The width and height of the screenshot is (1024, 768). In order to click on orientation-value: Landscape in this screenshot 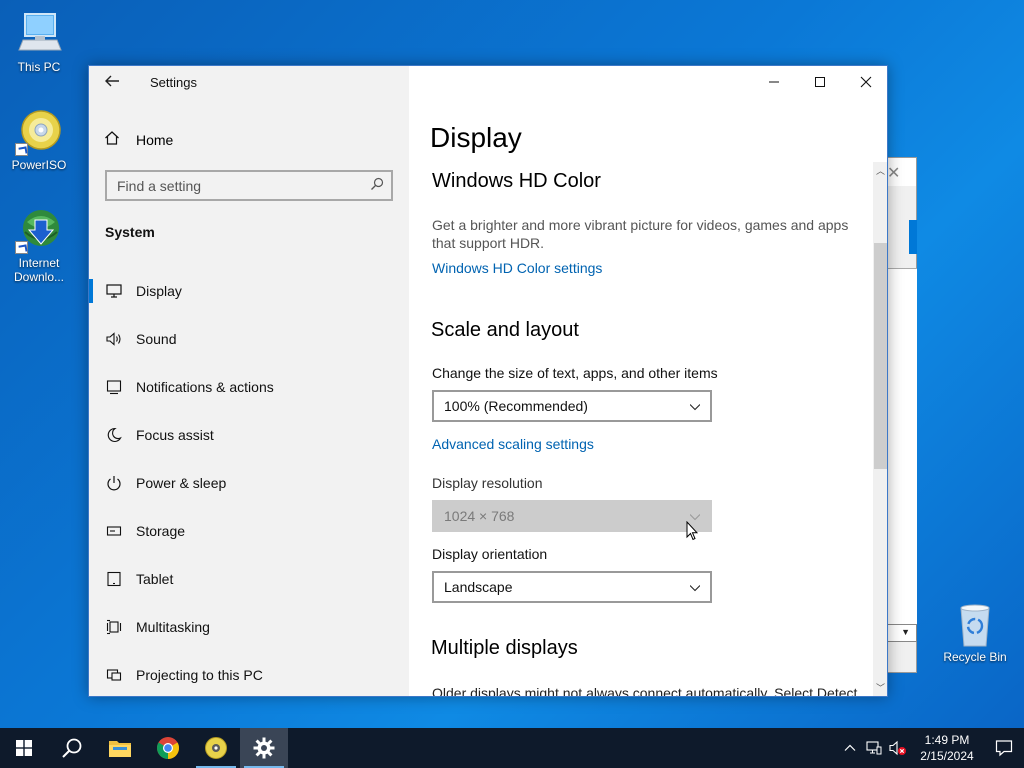, I will do `click(478, 587)`.